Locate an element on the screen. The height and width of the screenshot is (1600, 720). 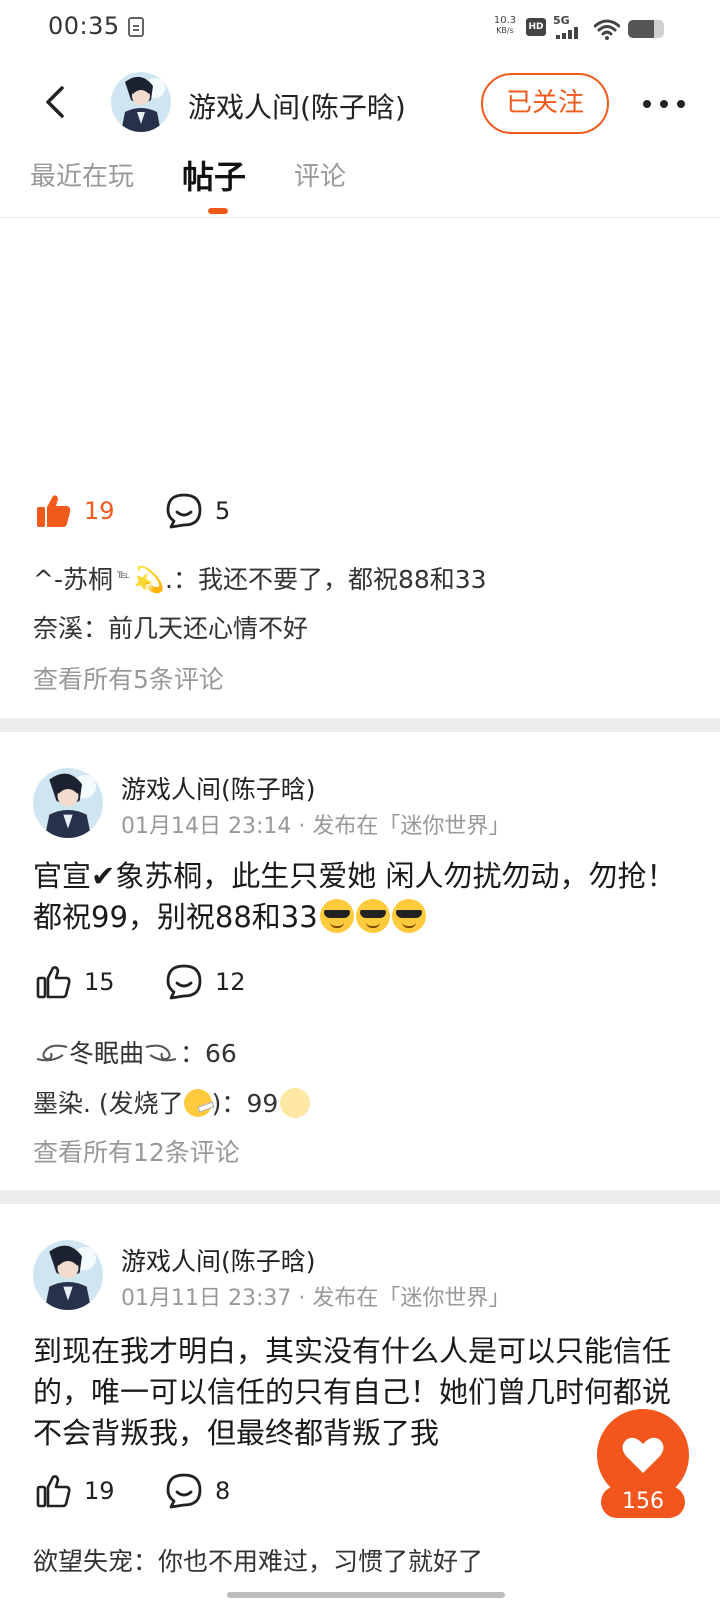
signal-icon is located at coordinates (571, 33).